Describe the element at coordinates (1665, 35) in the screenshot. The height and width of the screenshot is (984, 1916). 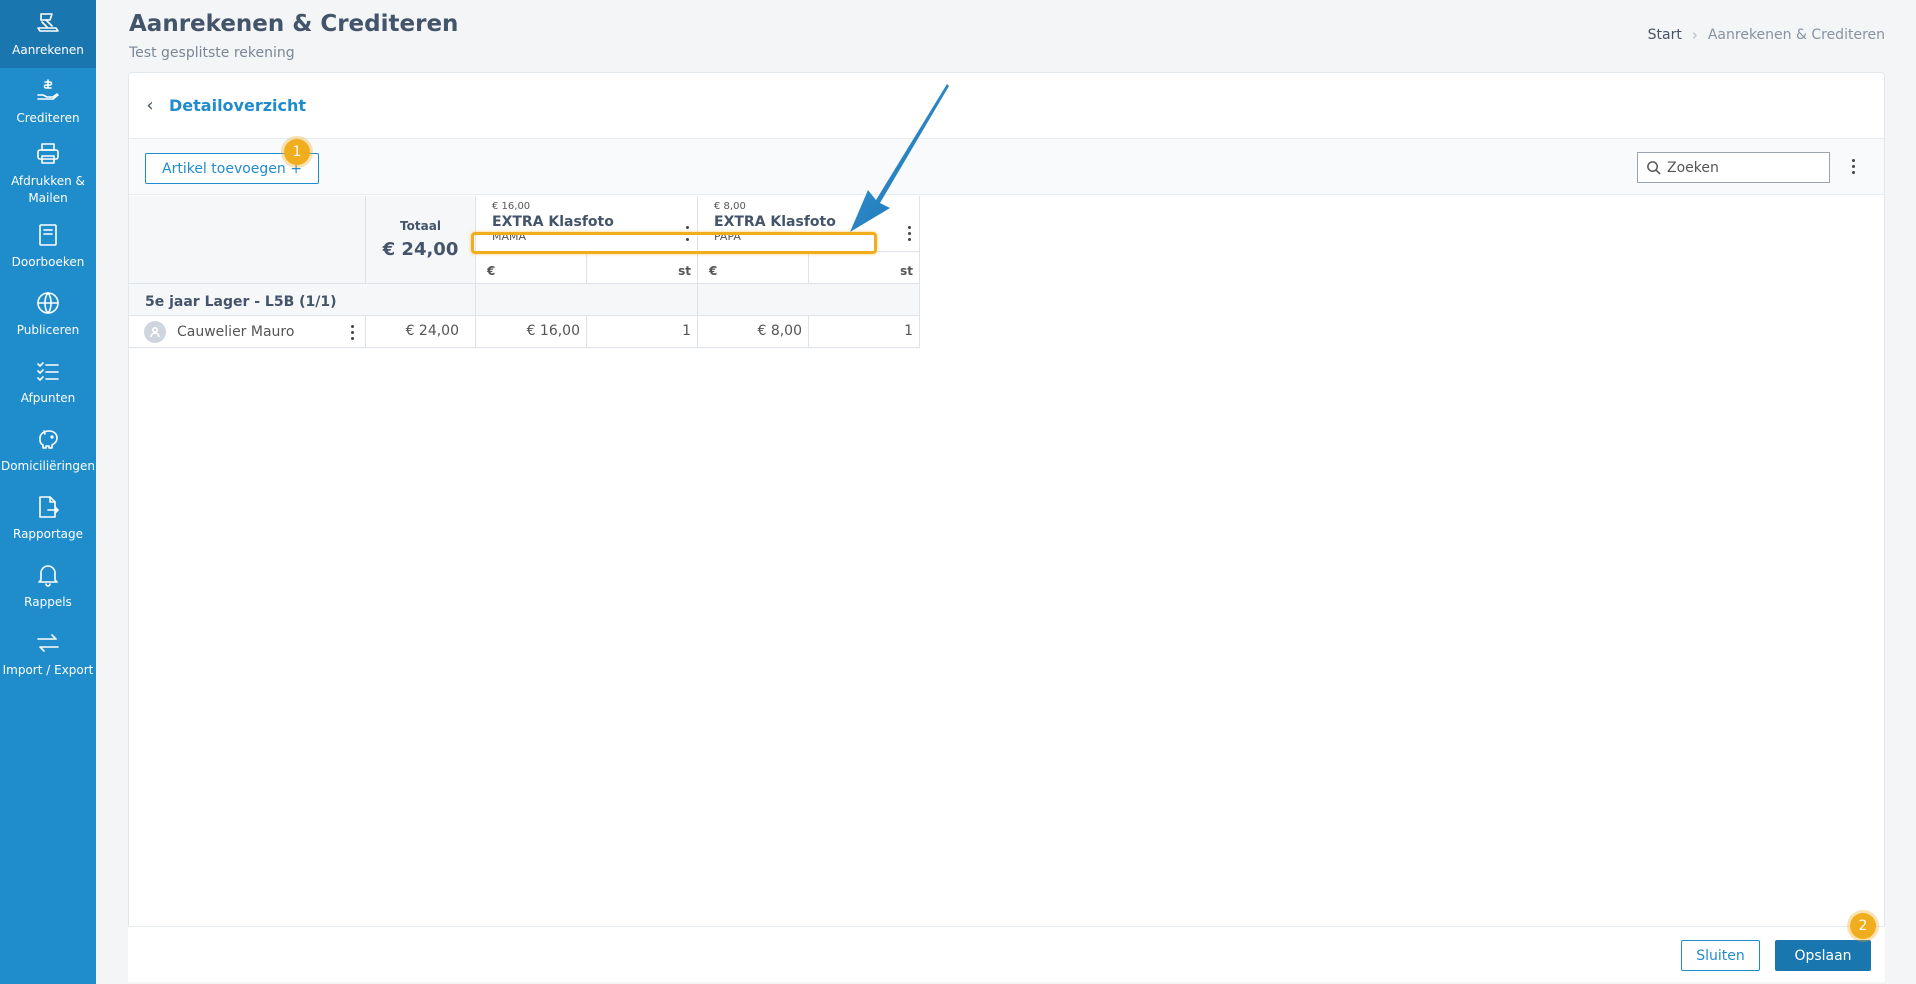
I see `breadcrumb-start: Start` at that location.